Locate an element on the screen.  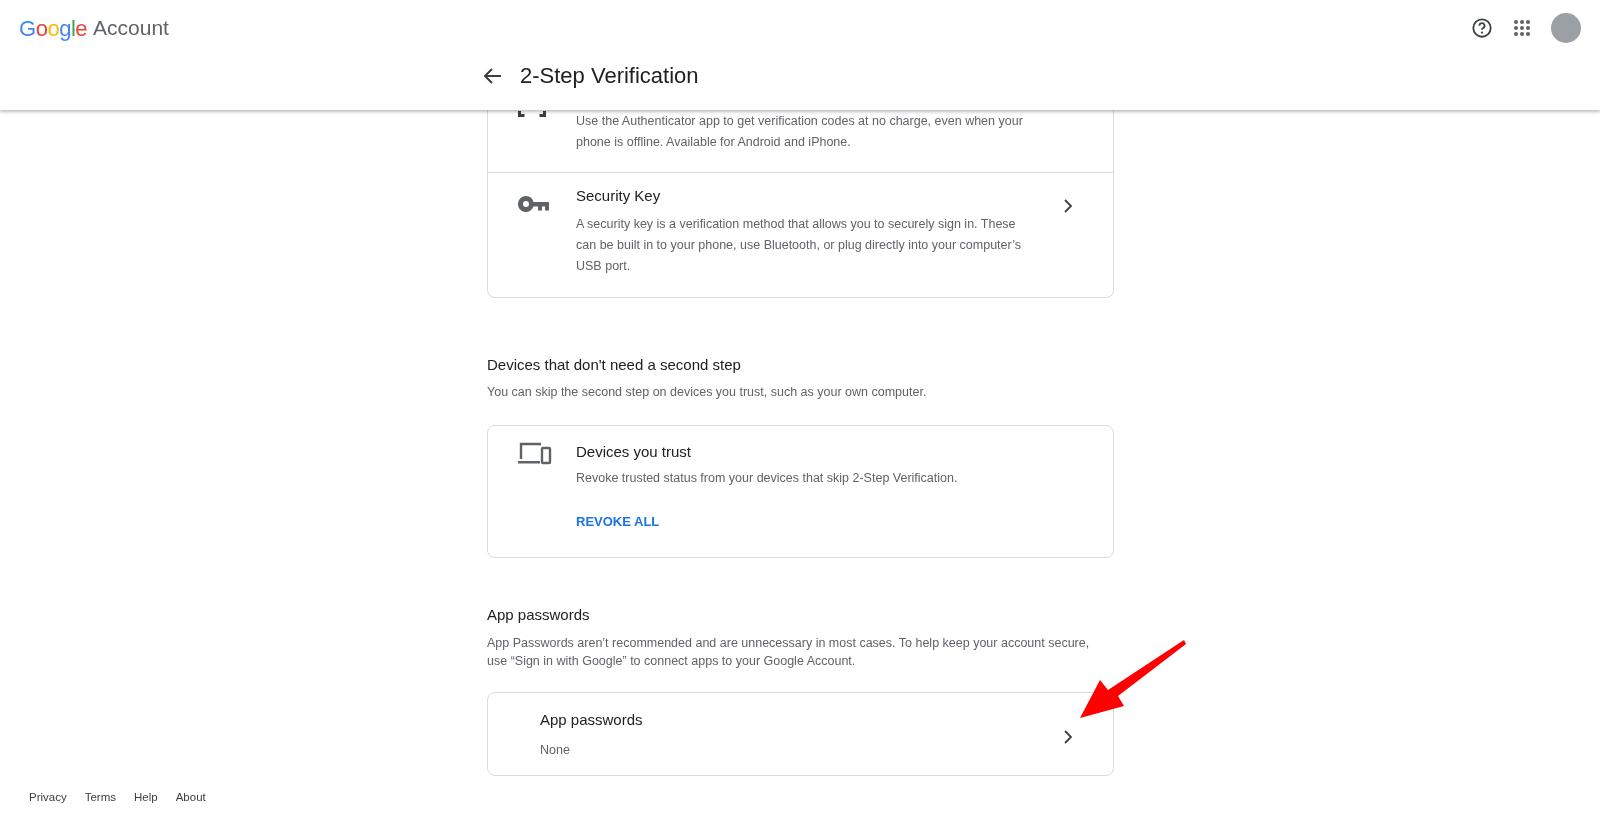
footer-link: About is located at coordinates (190, 798).